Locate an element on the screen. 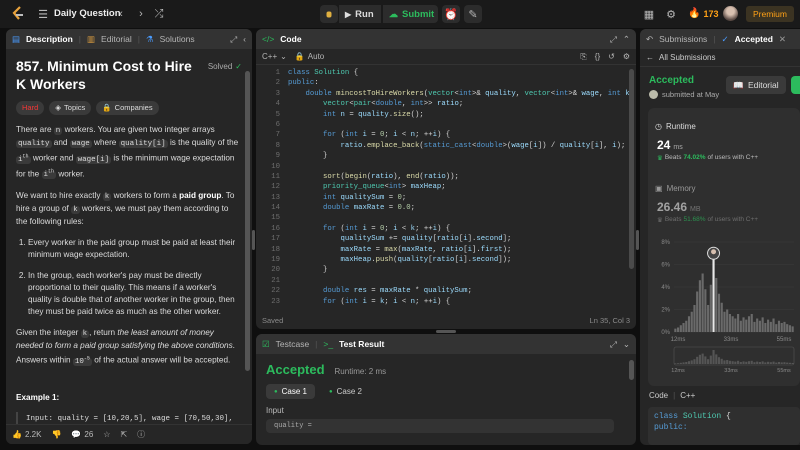 Image resolution: width=800 pixels, height=450 pixels. editorial-button: 📖 Editorial is located at coordinates (756, 85).